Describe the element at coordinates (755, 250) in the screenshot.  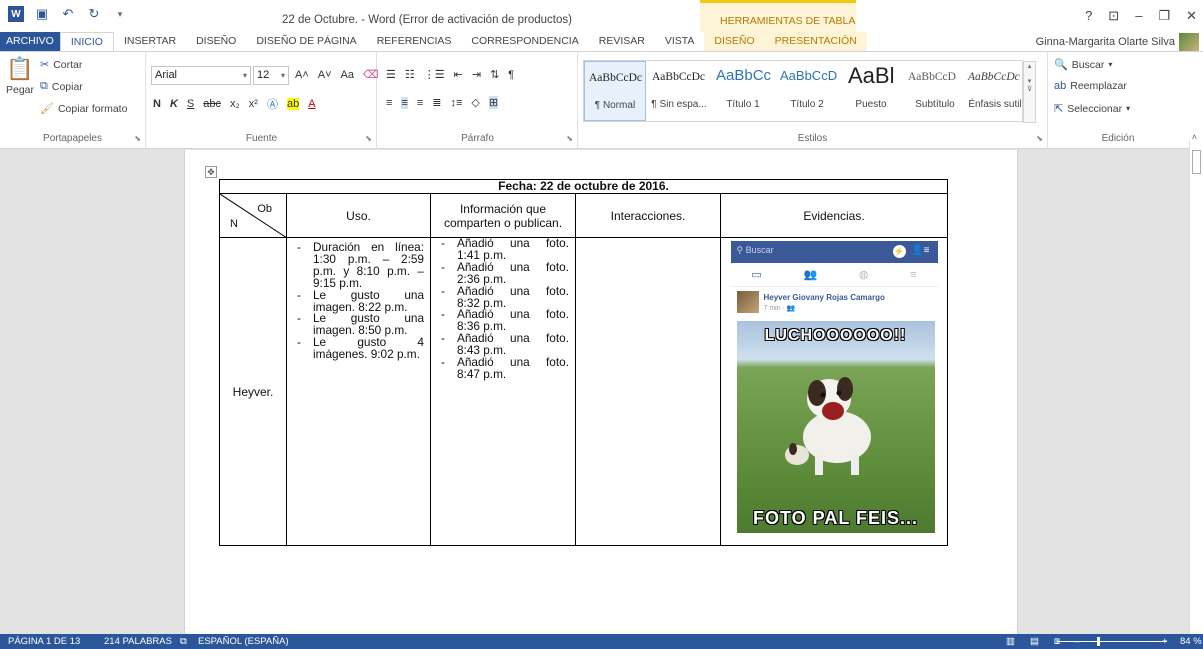
I see `search-field: ⚲ Buscar` at that location.